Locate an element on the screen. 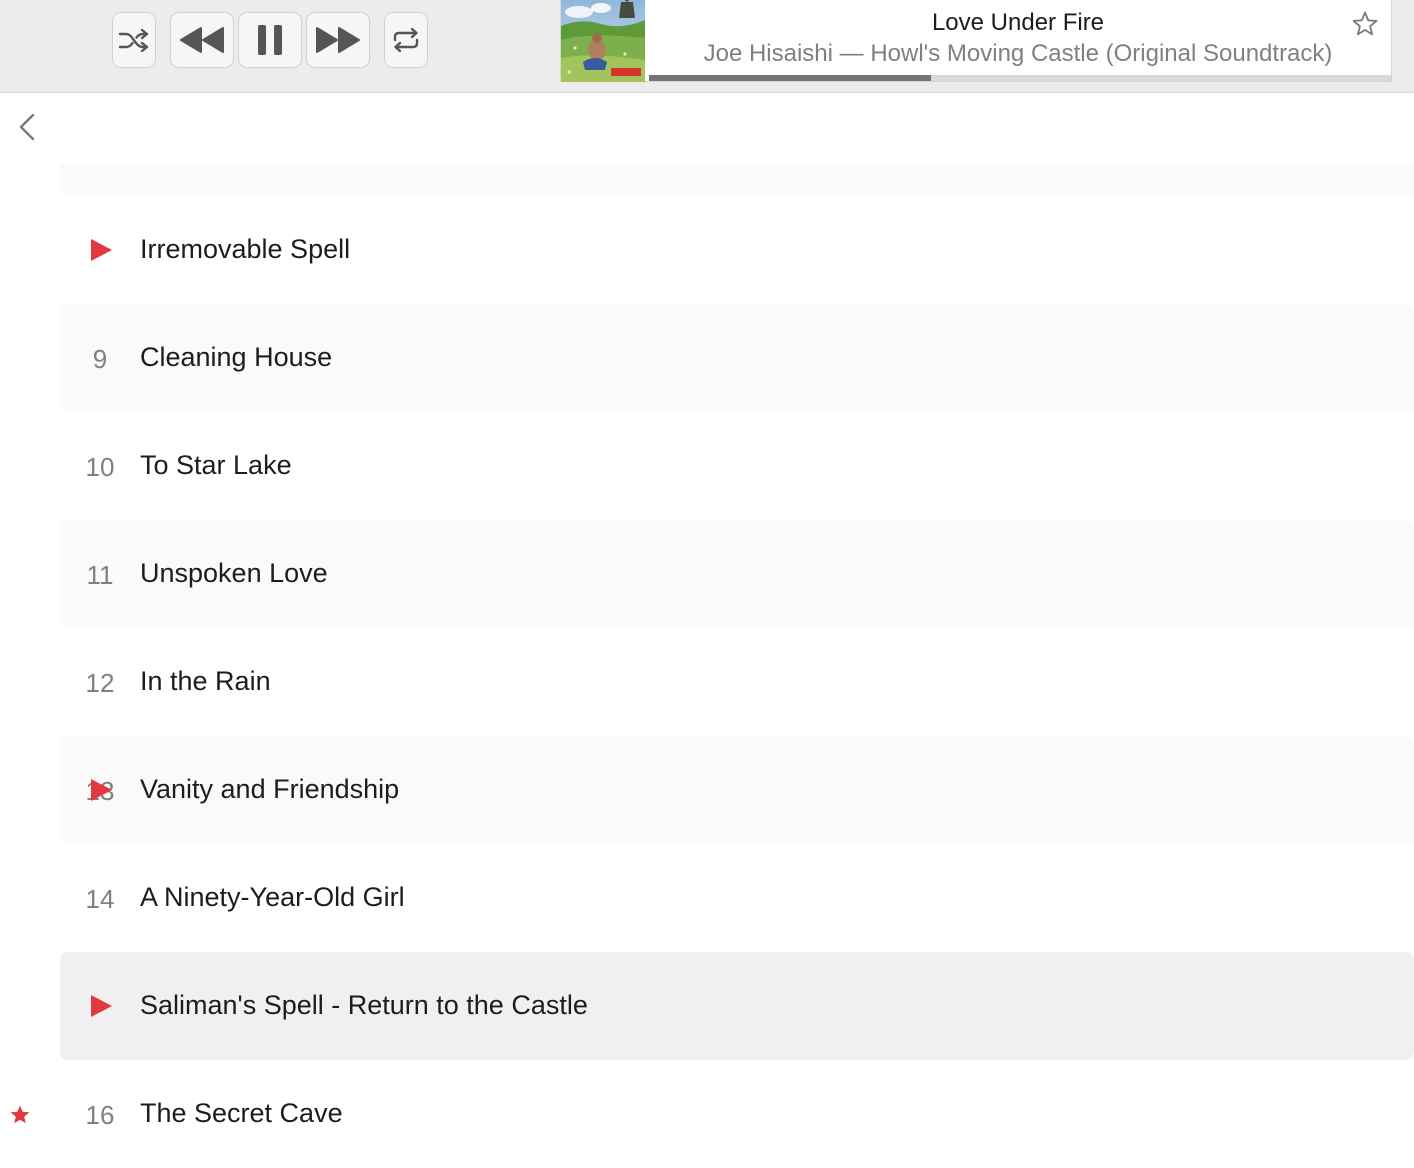 This screenshot has width=1414, height=1168. playback-progress-bar is located at coordinates (1020, 78).